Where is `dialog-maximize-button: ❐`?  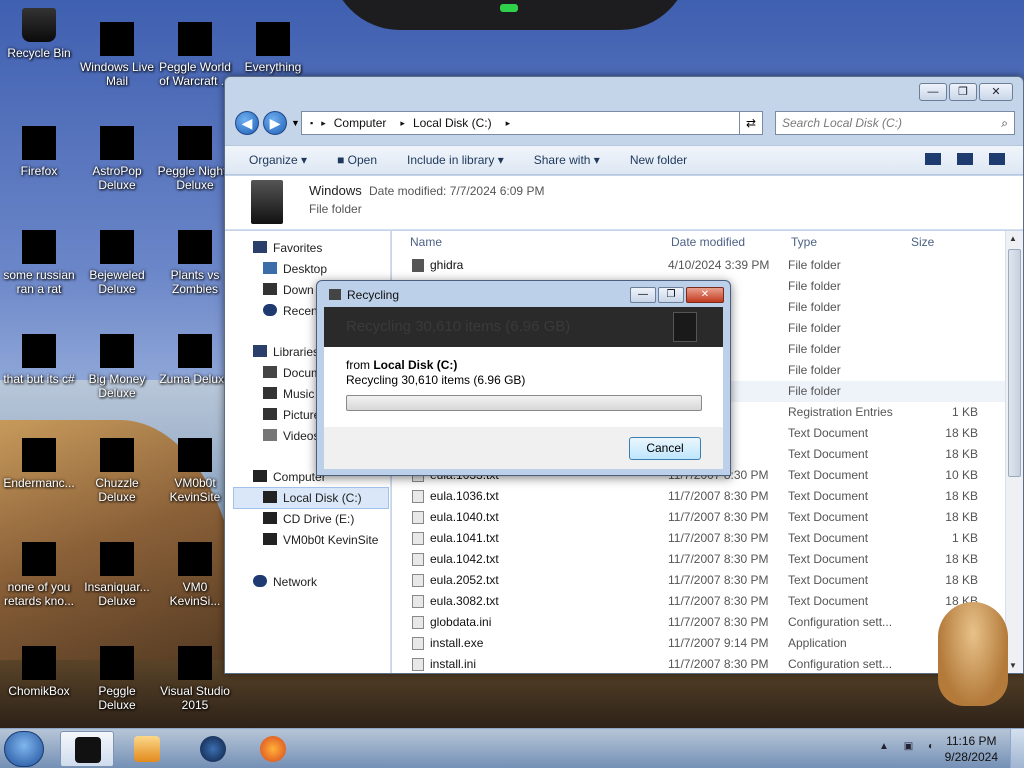
dialog-maximize-button: ❐ is located at coordinates (671, 295).